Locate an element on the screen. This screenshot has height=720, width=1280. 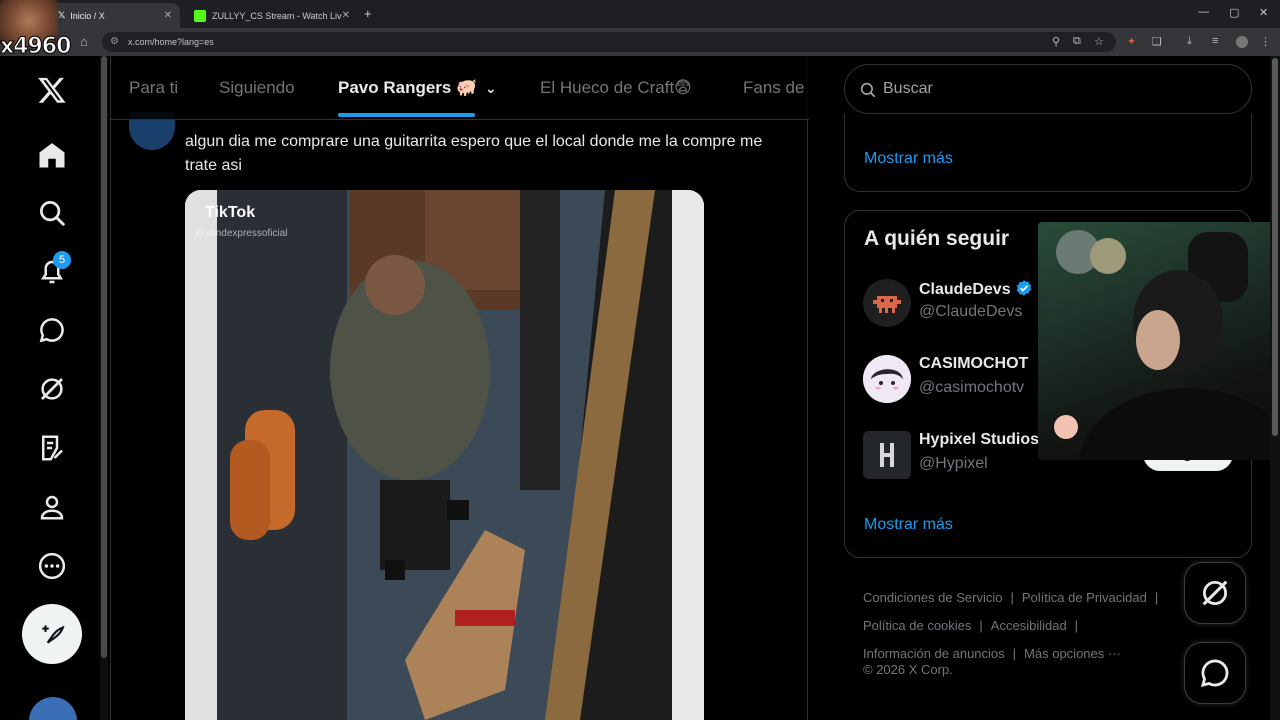
notification-count-badge: 5 is located at coordinates (62, 260).